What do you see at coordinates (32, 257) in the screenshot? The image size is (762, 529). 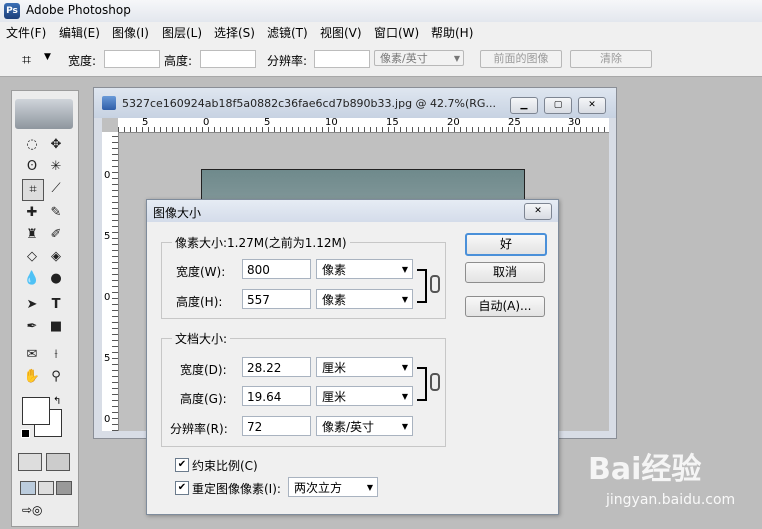 I see `eraser-tool-icon: ◇` at bounding box center [32, 257].